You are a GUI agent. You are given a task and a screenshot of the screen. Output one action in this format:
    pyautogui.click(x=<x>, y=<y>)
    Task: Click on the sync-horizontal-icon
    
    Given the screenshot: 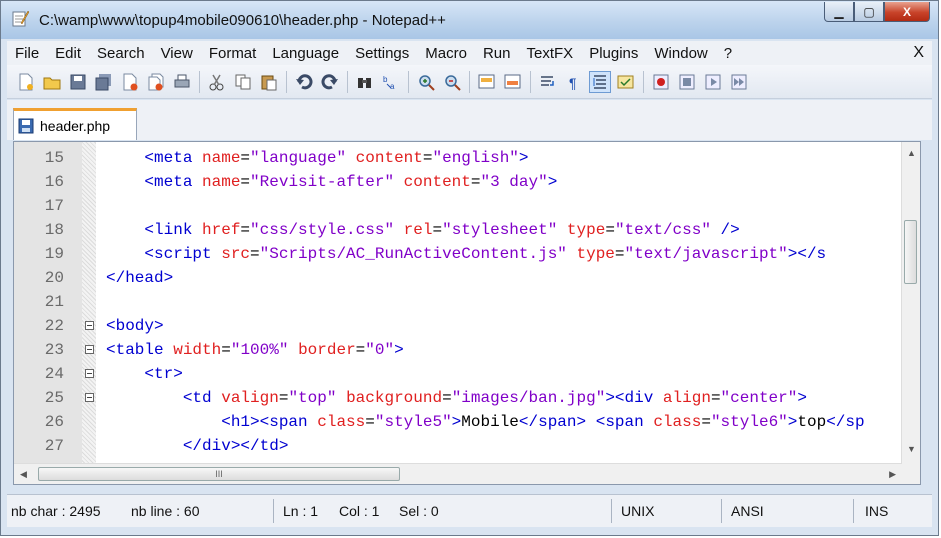 What is the action you would take?
    pyautogui.click(x=513, y=82)
    